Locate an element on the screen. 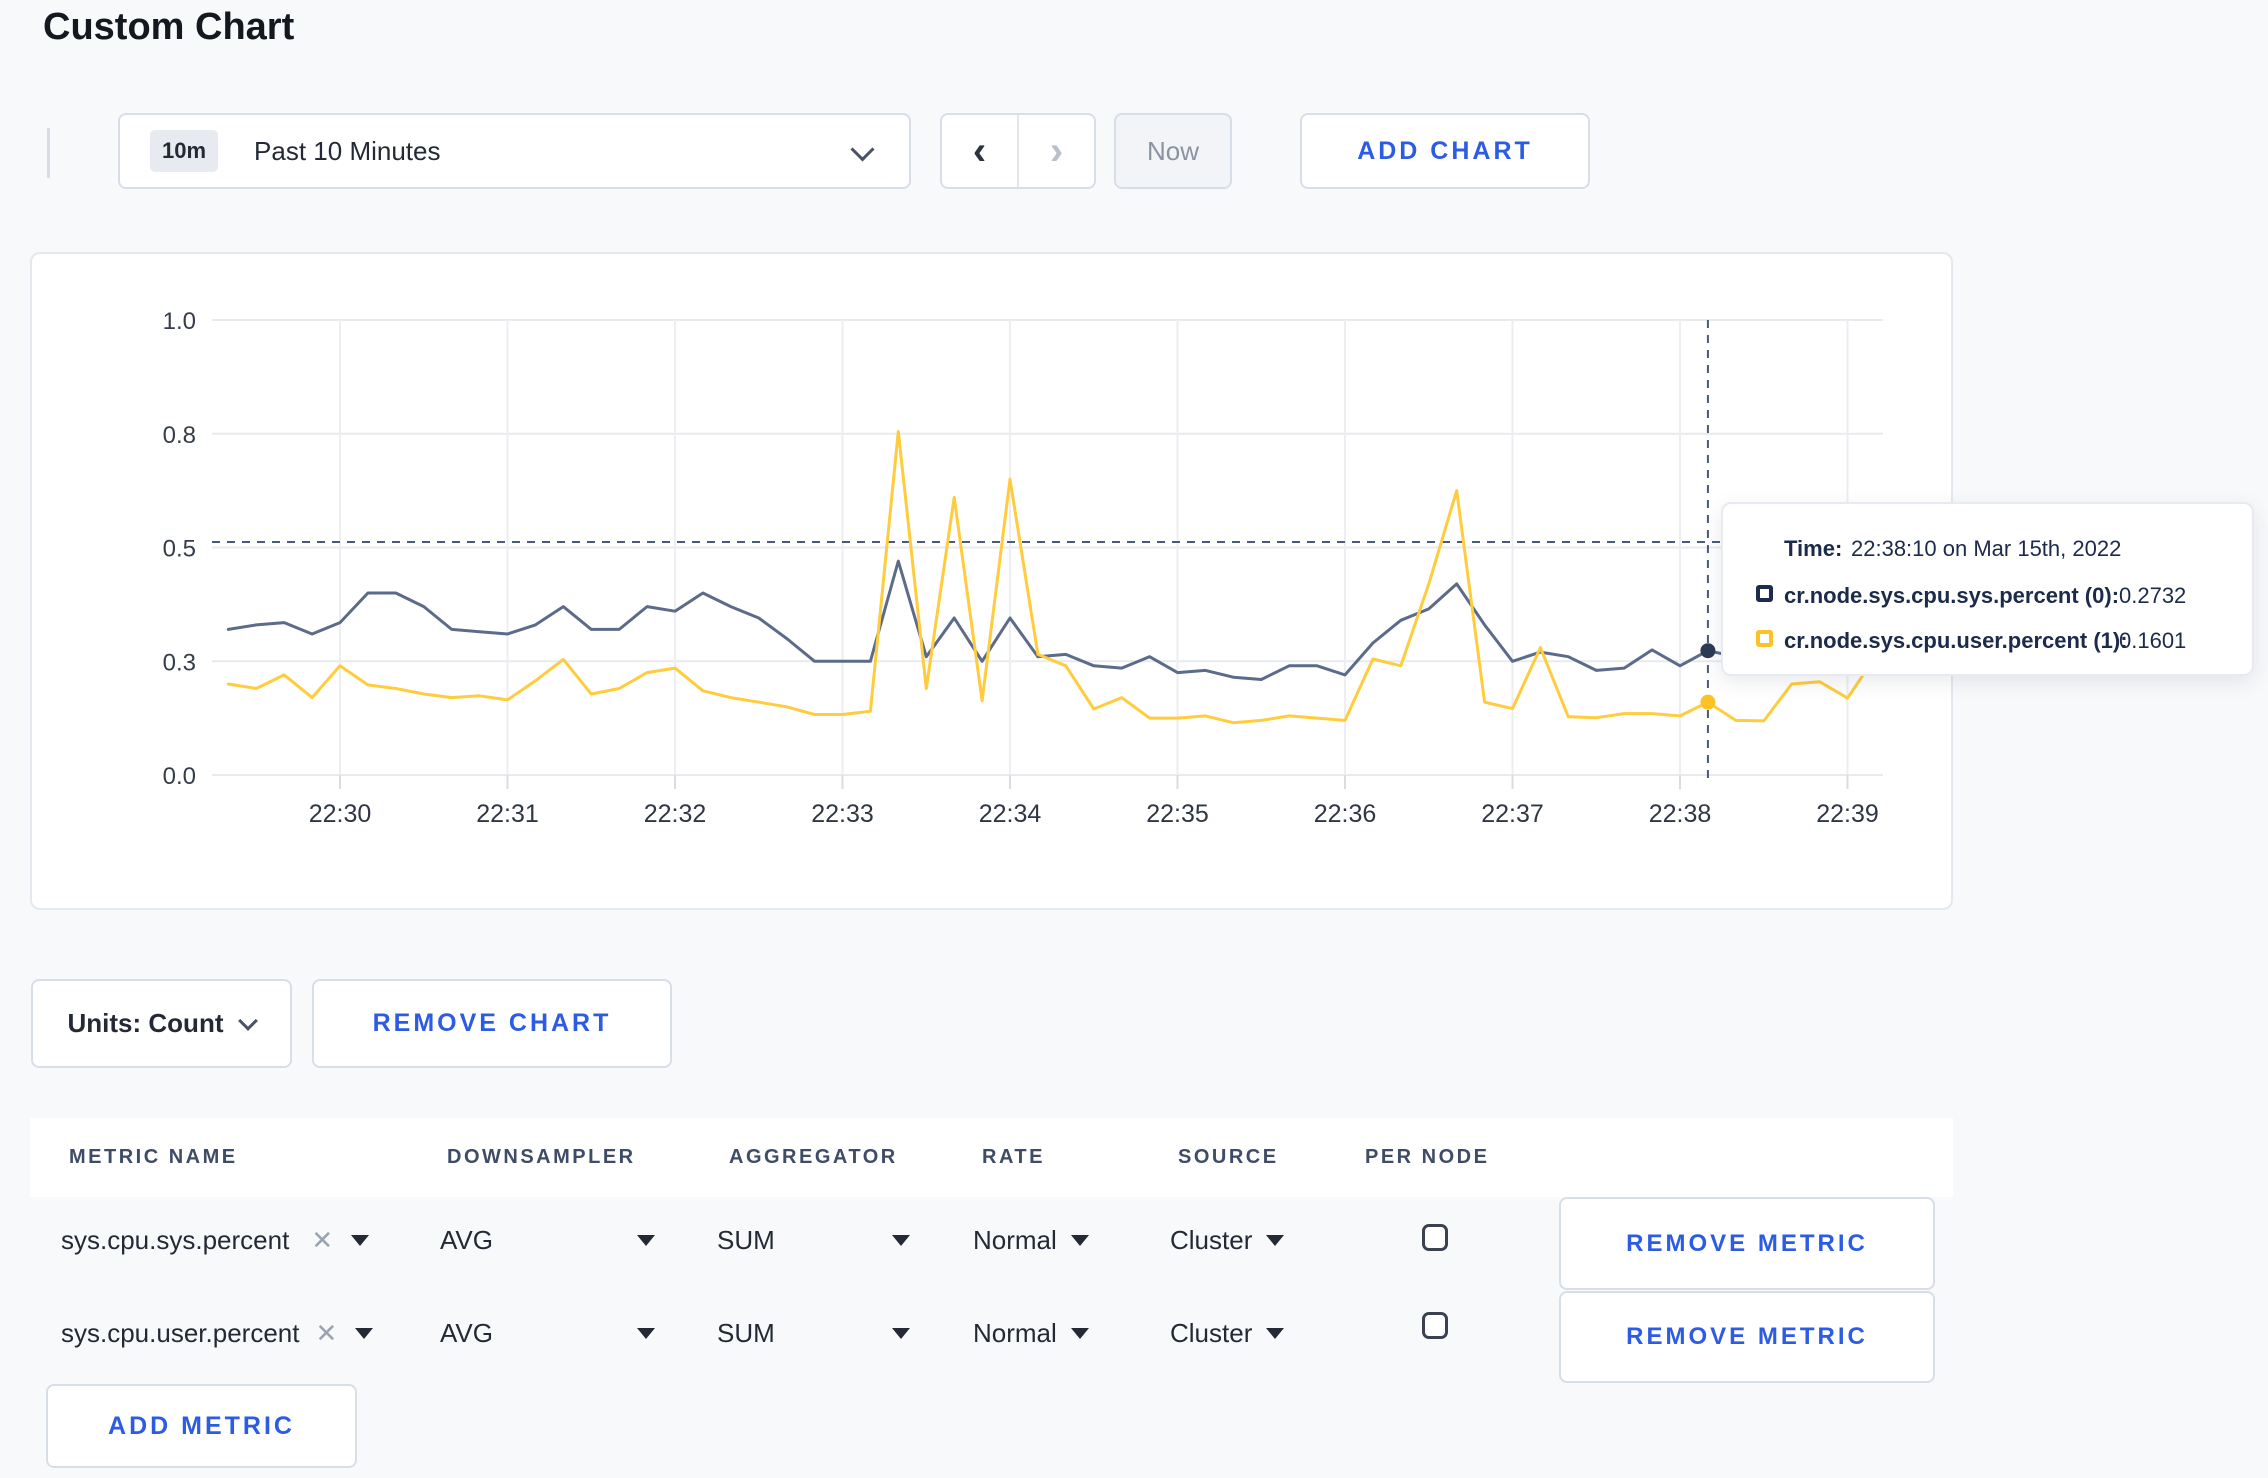  tooltip-series-label: cr.node.sys.cpu.user.percent (1): is located at coordinates (1956, 640).